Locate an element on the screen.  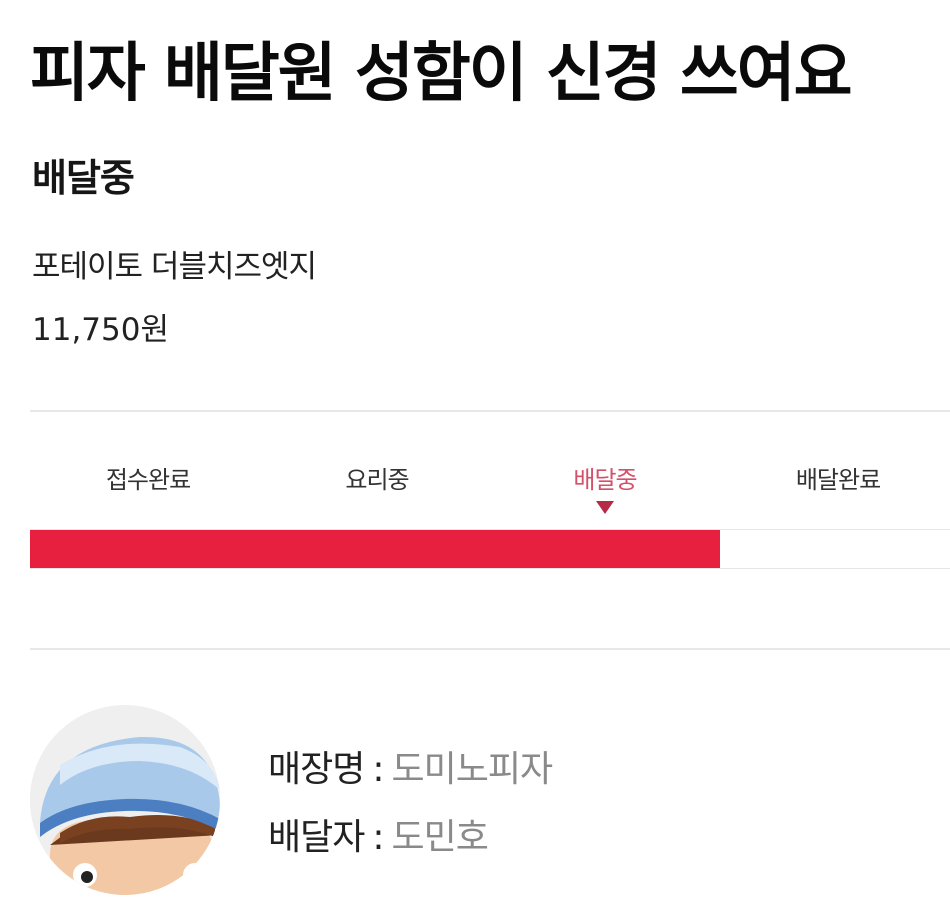
progress-step-received: 접수완료 is located at coordinates (148, 480).